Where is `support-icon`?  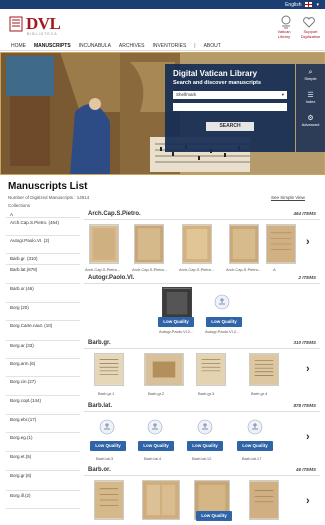
support-icon is located at coordinates (309, 22).